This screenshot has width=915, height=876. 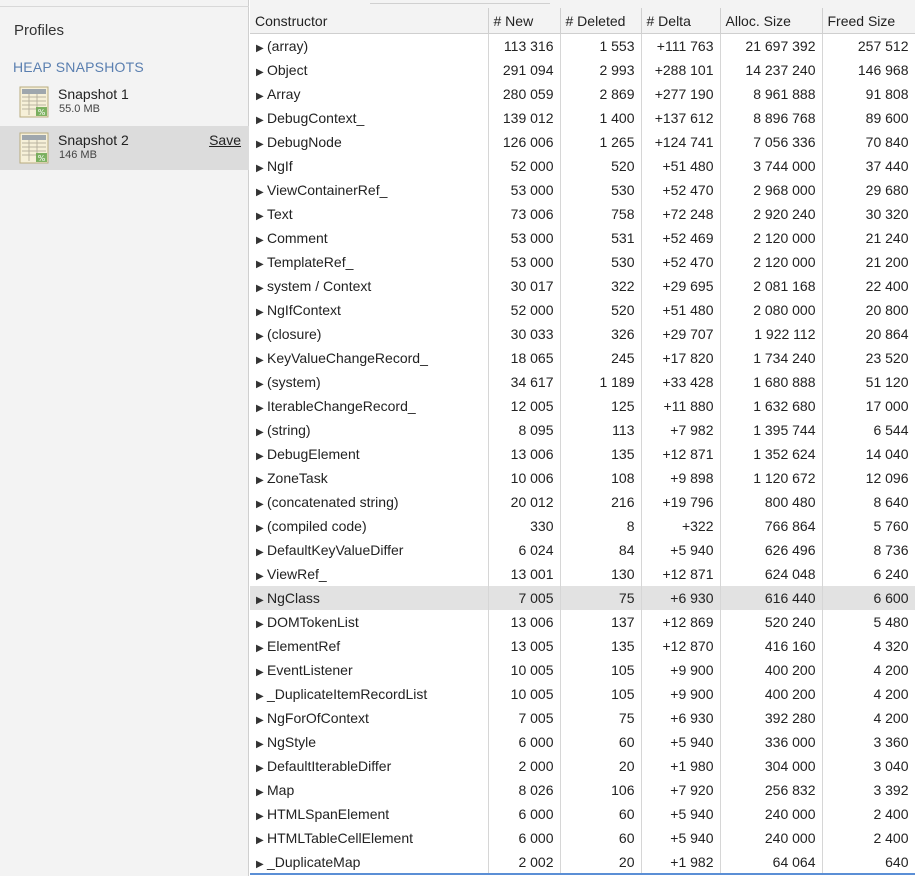 What do you see at coordinates (582, 526) in the screenshot?
I see `table-row: ▶ (compiled code) 330 8 +322 766 864 5 760` at bounding box center [582, 526].